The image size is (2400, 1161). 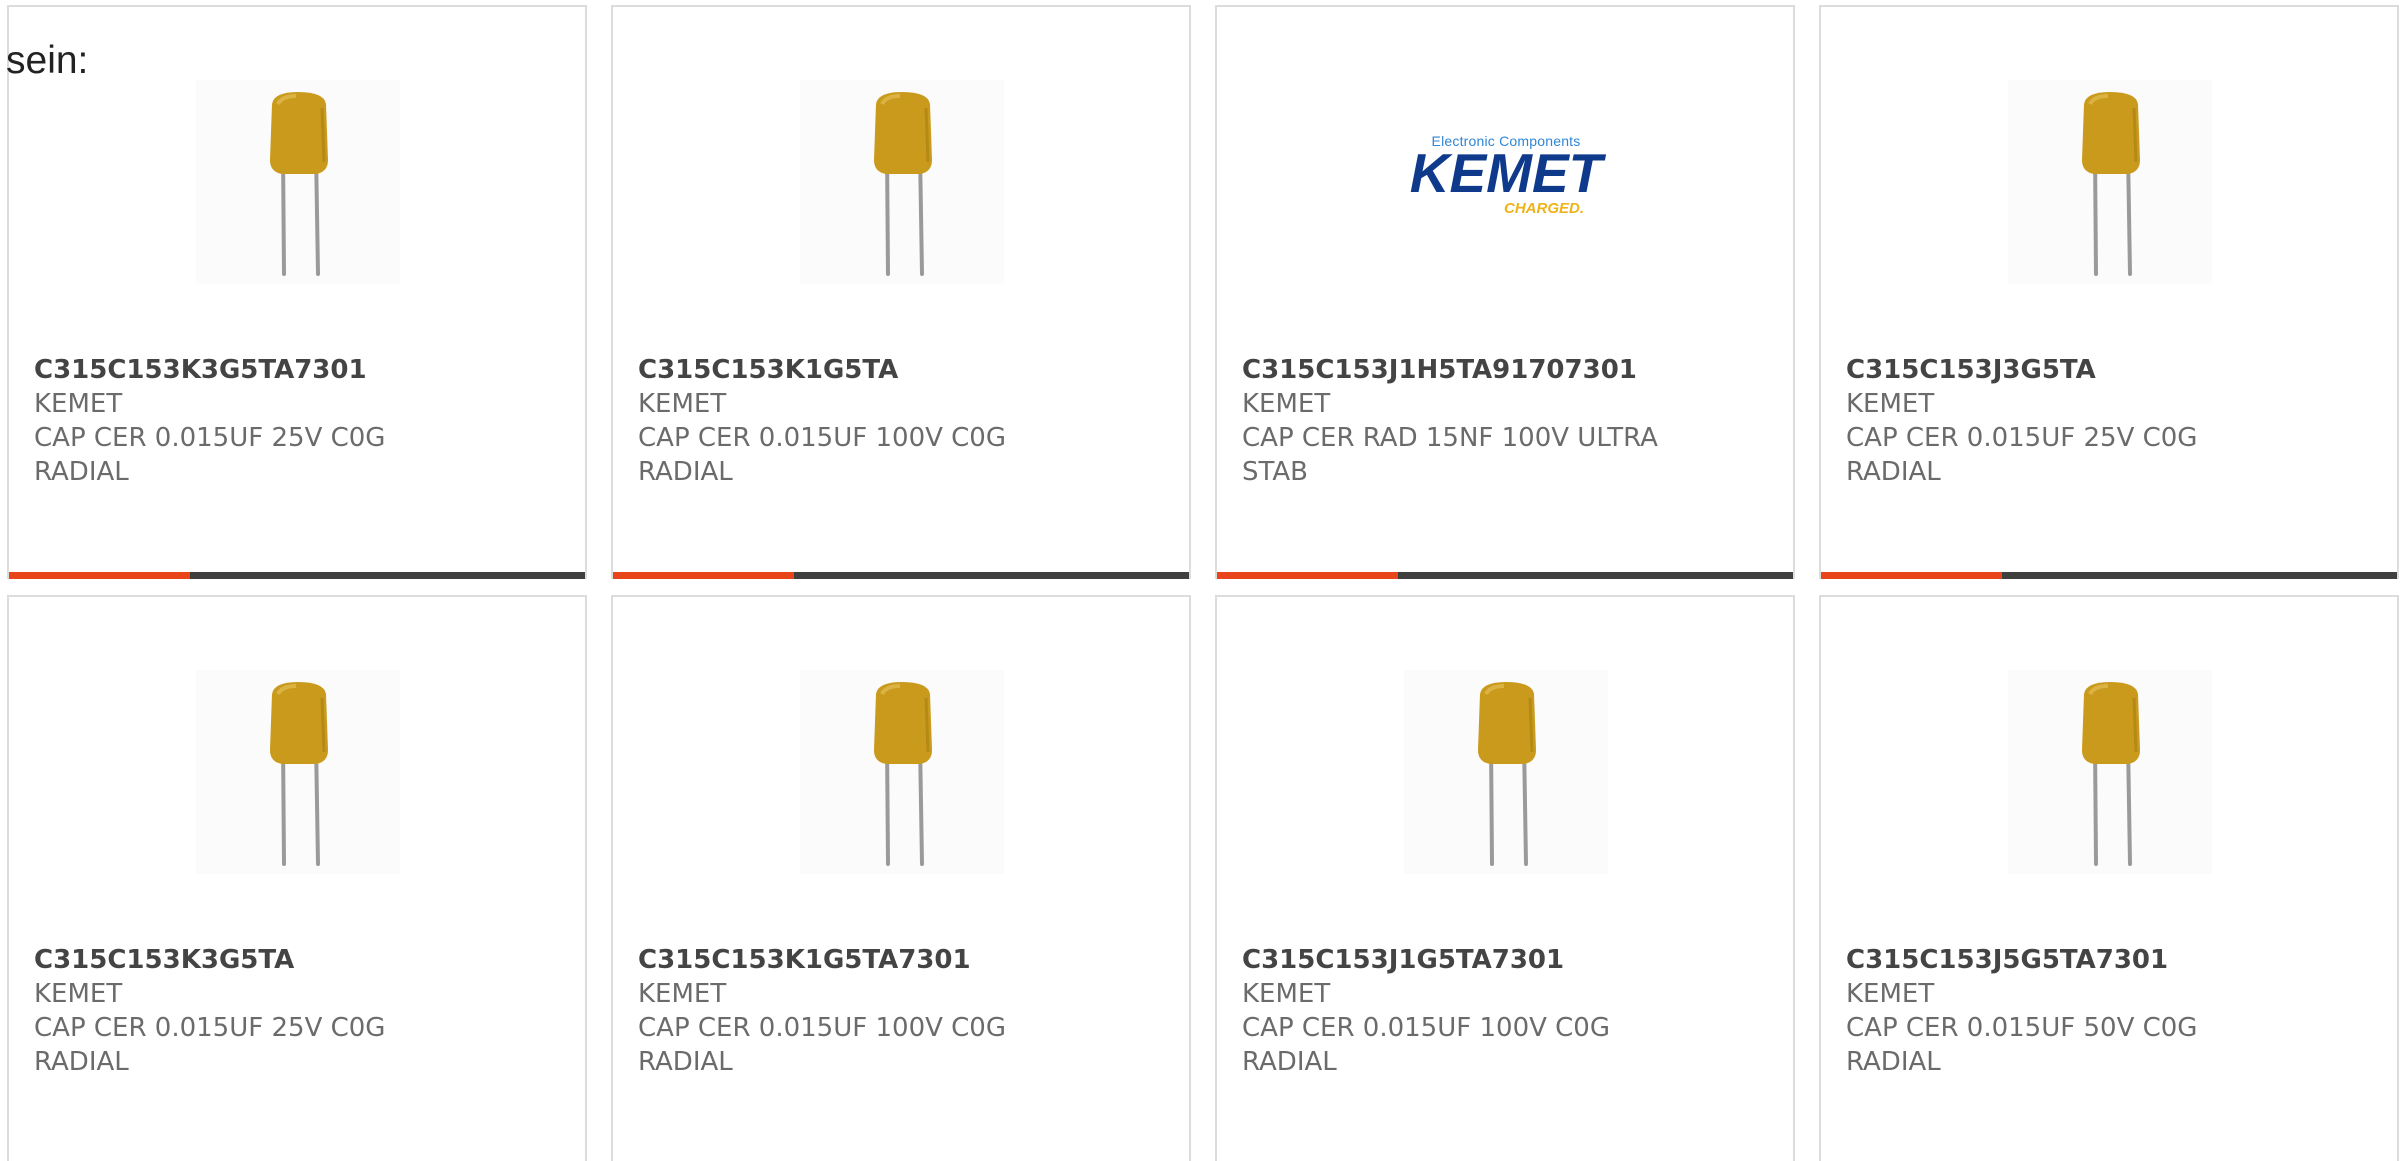 What do you see at coordinates (1502, 960) in the screenshot?
I see `part-number: C315C153J1G5TA7301` at bounding box center [1502, 960].